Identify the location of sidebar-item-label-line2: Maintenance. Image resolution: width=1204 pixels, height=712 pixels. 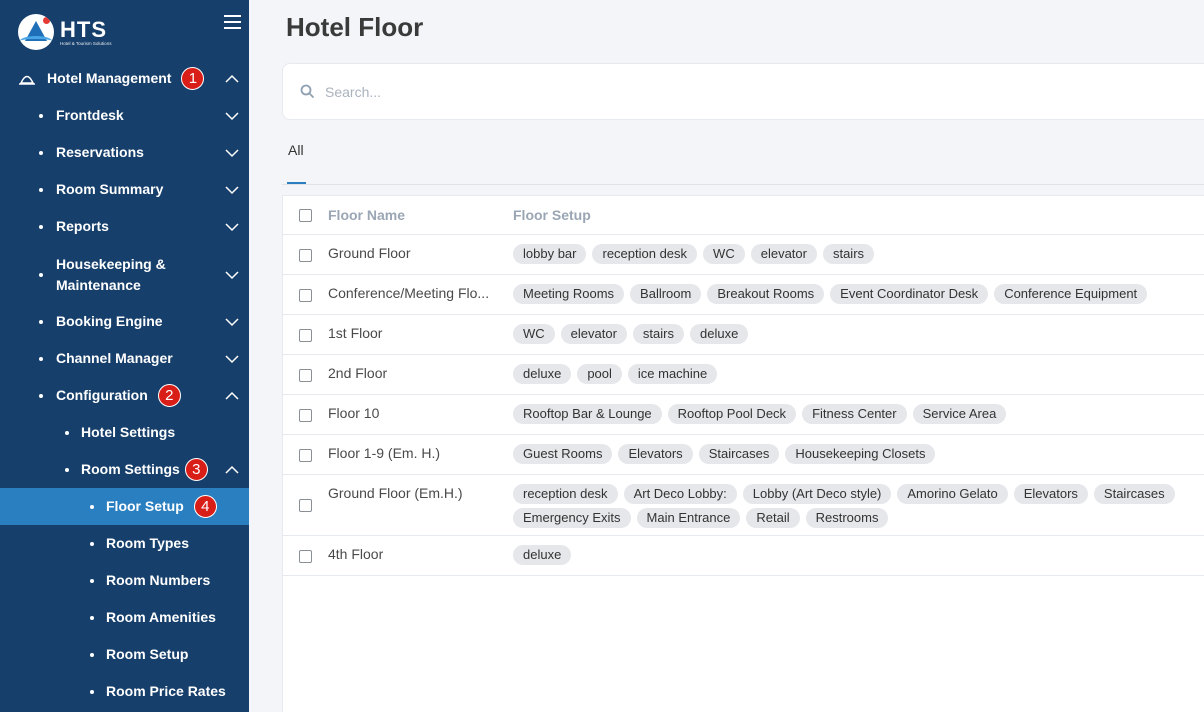
(98, 285).